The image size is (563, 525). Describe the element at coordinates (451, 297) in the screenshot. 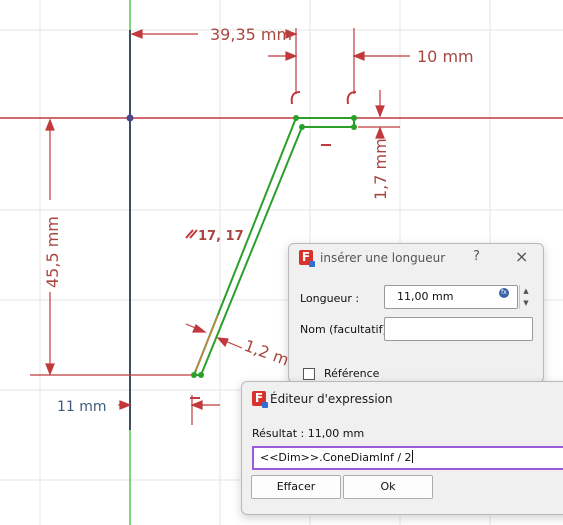

I see `length-input: 11,00 mm` at that location.